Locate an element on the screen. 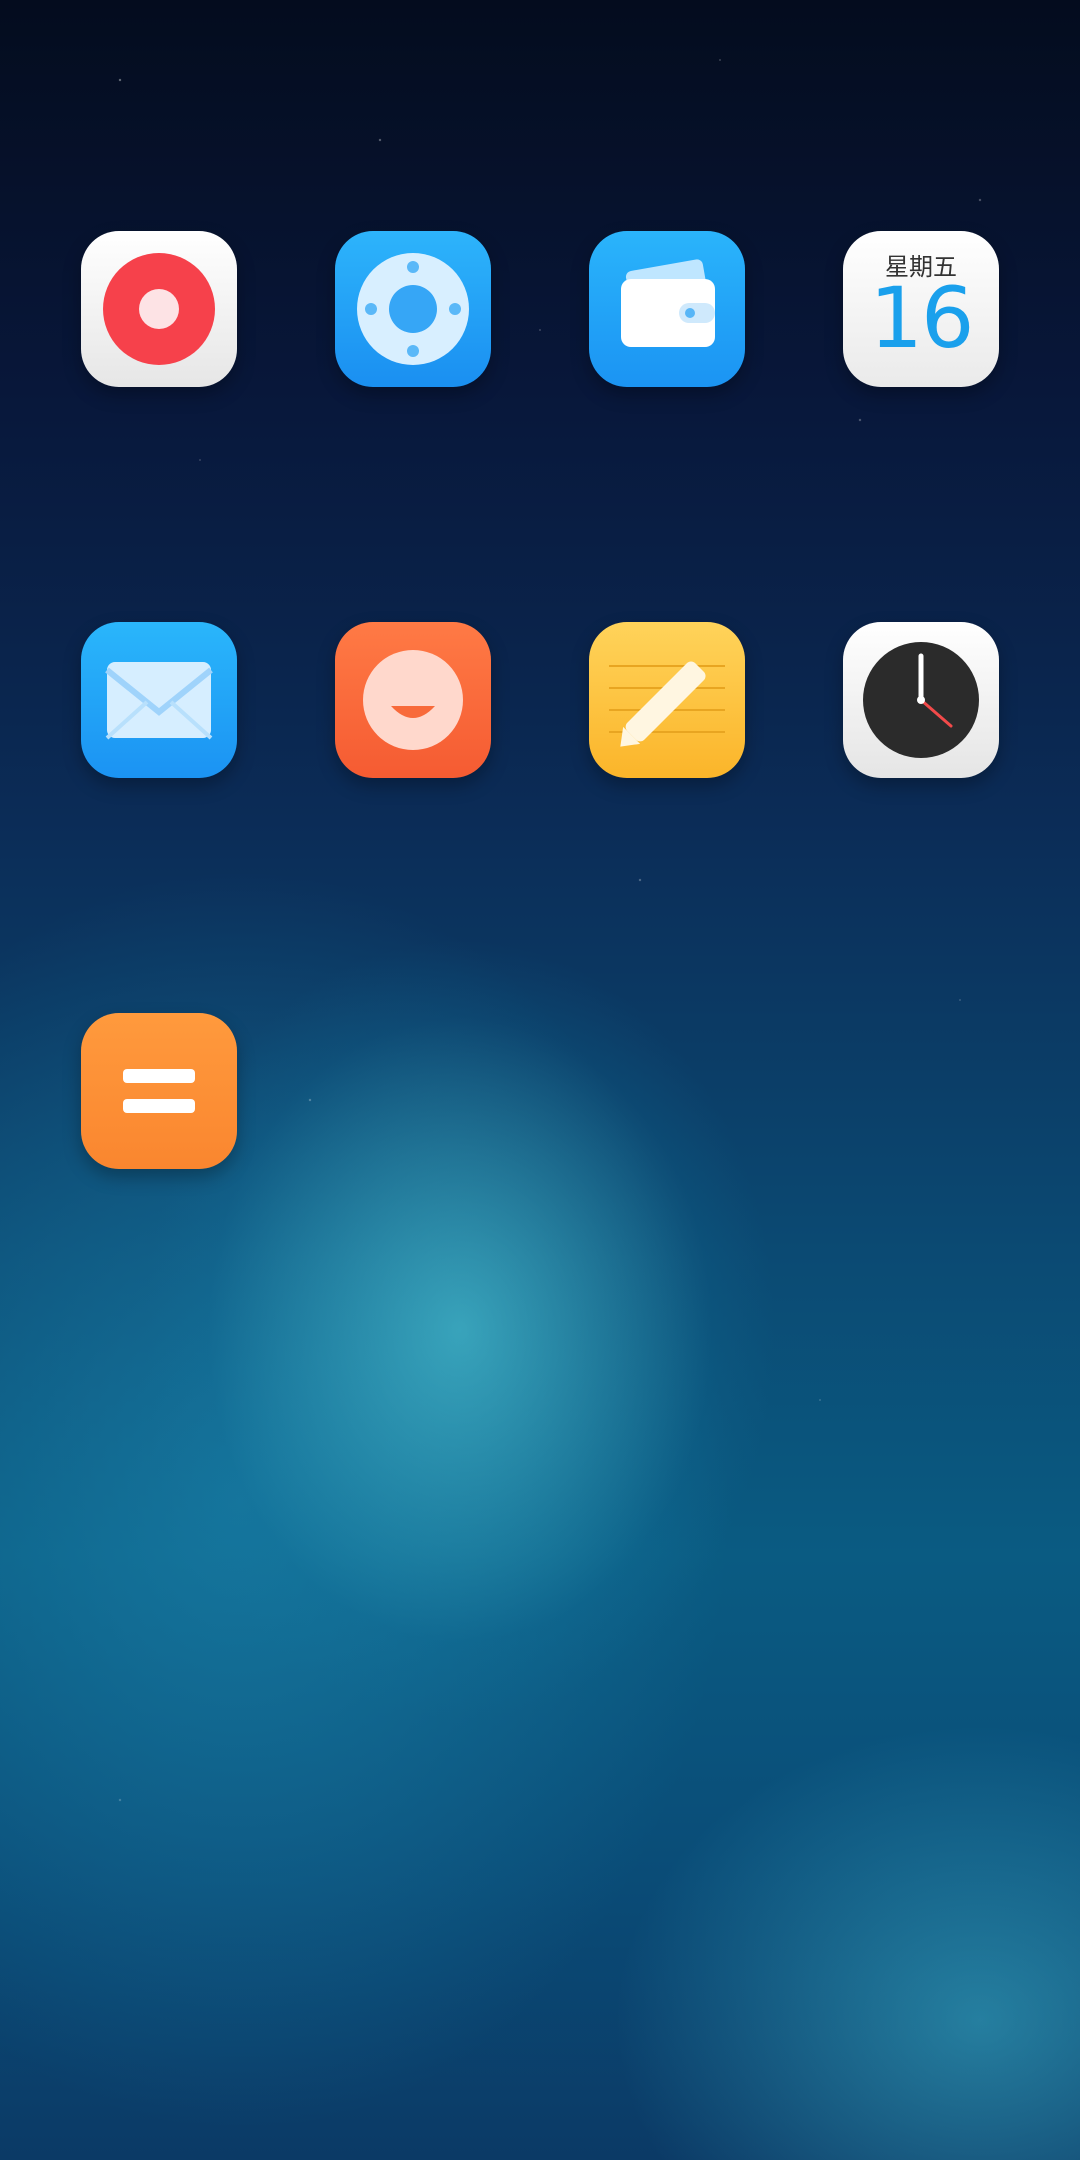 Image resolution: width=1080 pixels, height=2160 pixels. mail-icon is located at coordinates (159, 700).